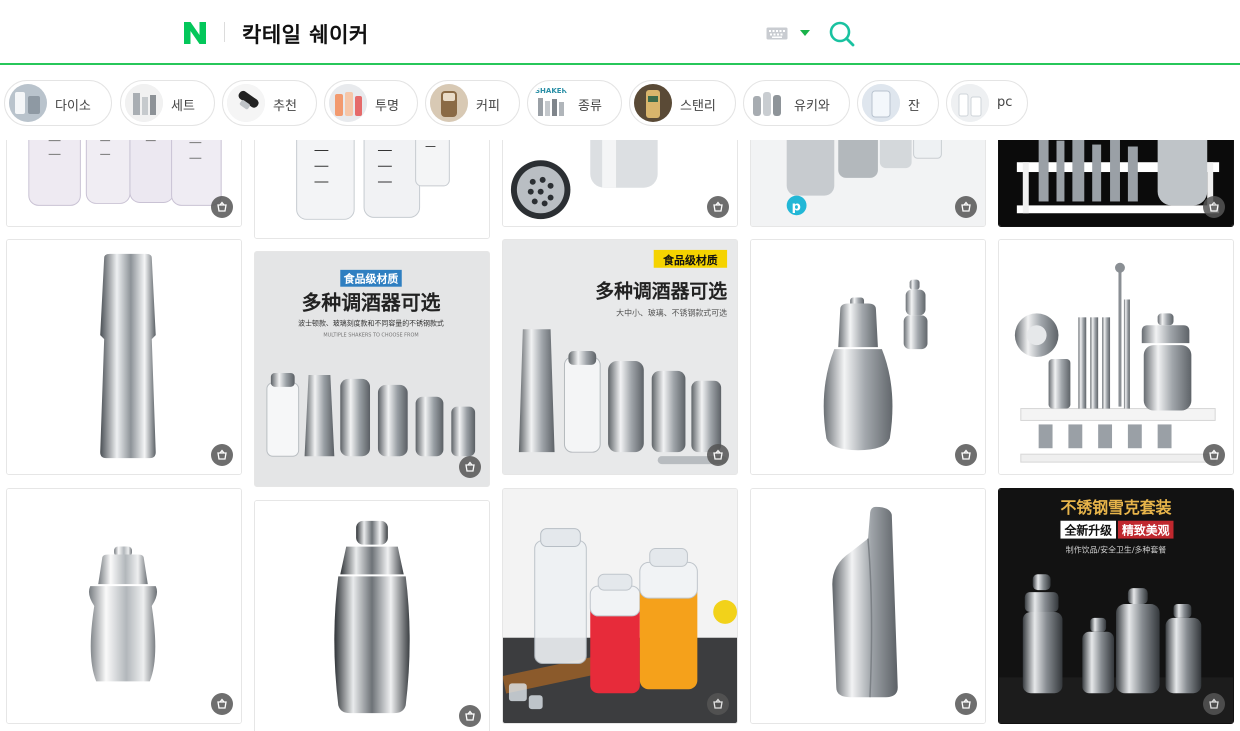 The height and width of the screenshot is (731, 1240). What do you see at coordinates (269, 103) in the screenshot?
I see `chip-recommend: 추천` at bounding box center [269, 103].